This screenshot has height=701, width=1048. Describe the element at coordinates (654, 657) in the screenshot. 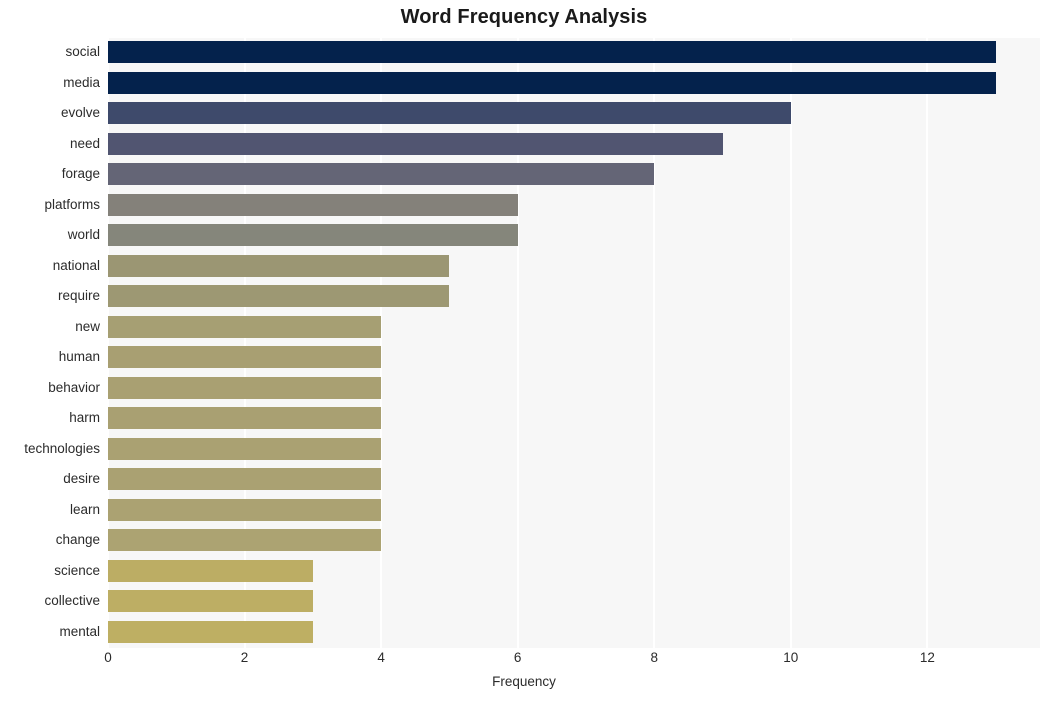

I see `x-tick-label-8: 8` at that location.